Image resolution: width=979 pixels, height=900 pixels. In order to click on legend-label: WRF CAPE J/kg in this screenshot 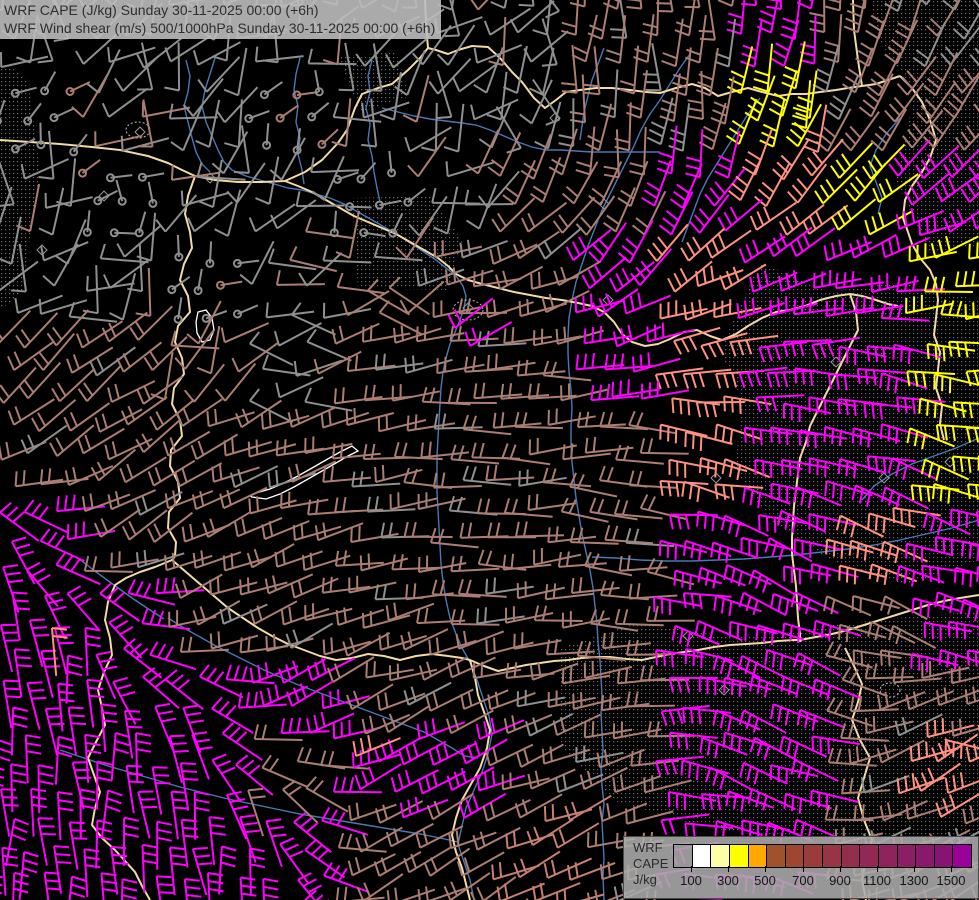, I will do `click(650, 864)`.